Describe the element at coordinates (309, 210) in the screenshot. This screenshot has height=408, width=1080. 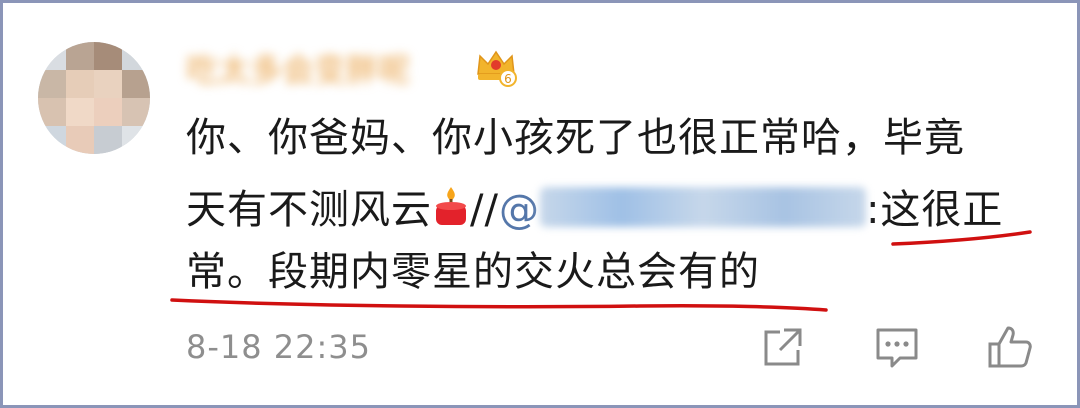
I see `comment-text-before-emoji: 天有不测风云` at that location.